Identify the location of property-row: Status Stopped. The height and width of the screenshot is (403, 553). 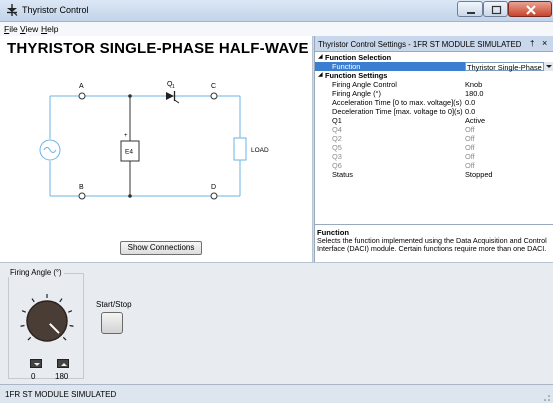
(434, 174).